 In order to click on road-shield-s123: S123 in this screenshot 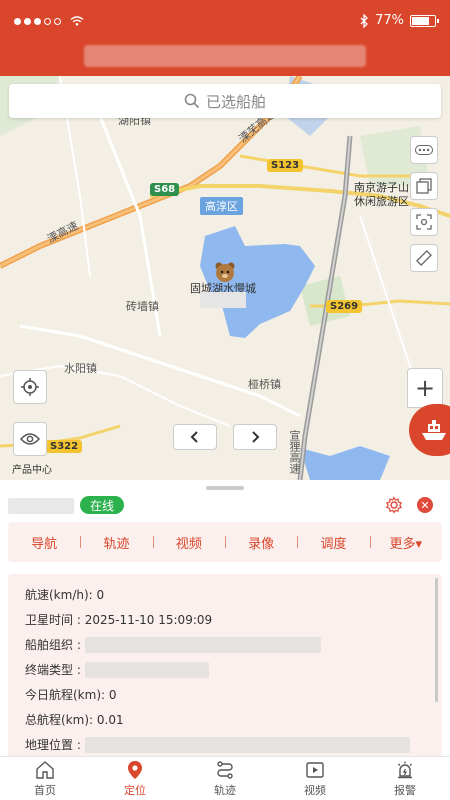, I will do `click(285, 165)`.